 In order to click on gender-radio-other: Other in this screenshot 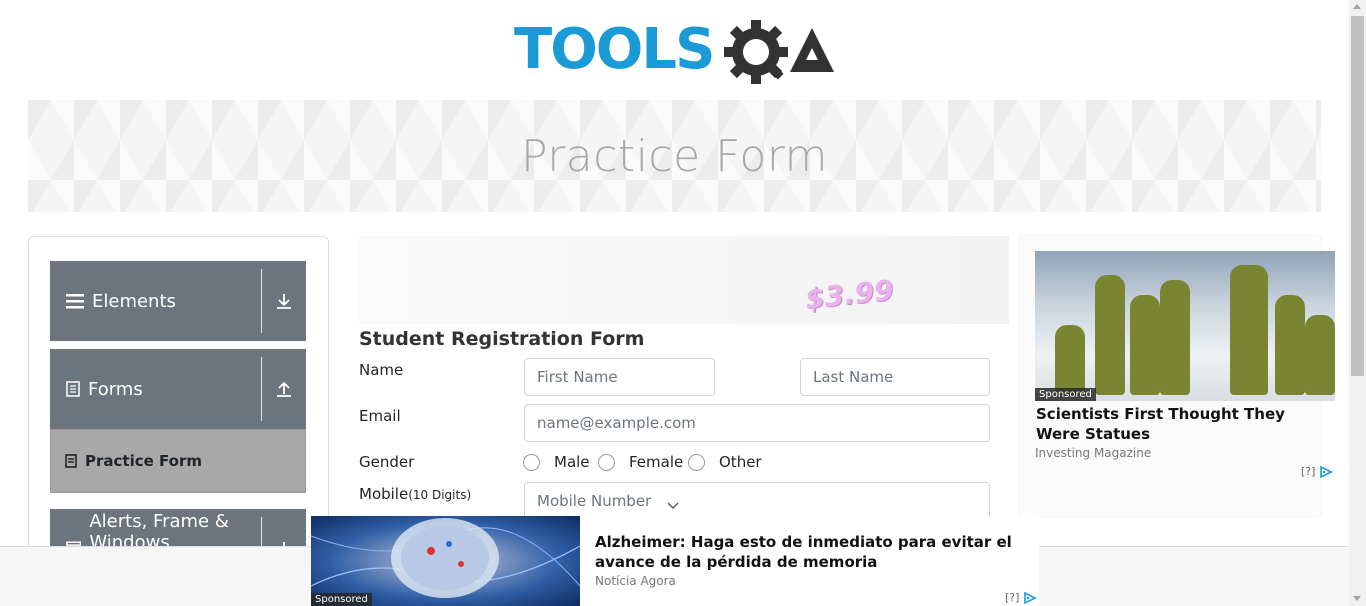, I will do `click(725, 462)`.